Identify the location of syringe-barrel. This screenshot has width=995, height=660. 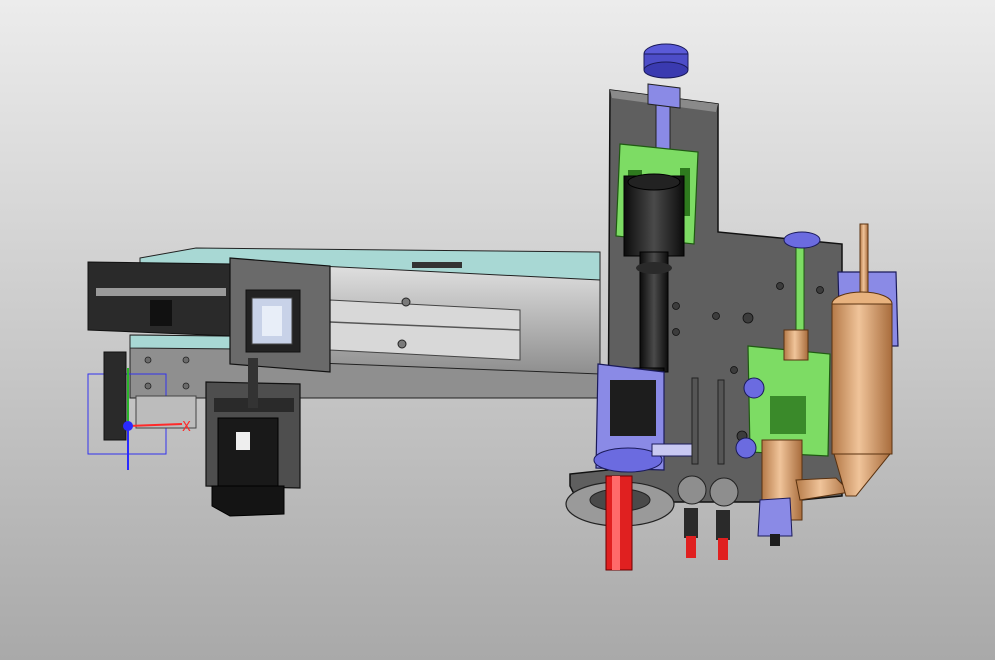
(862, 379).